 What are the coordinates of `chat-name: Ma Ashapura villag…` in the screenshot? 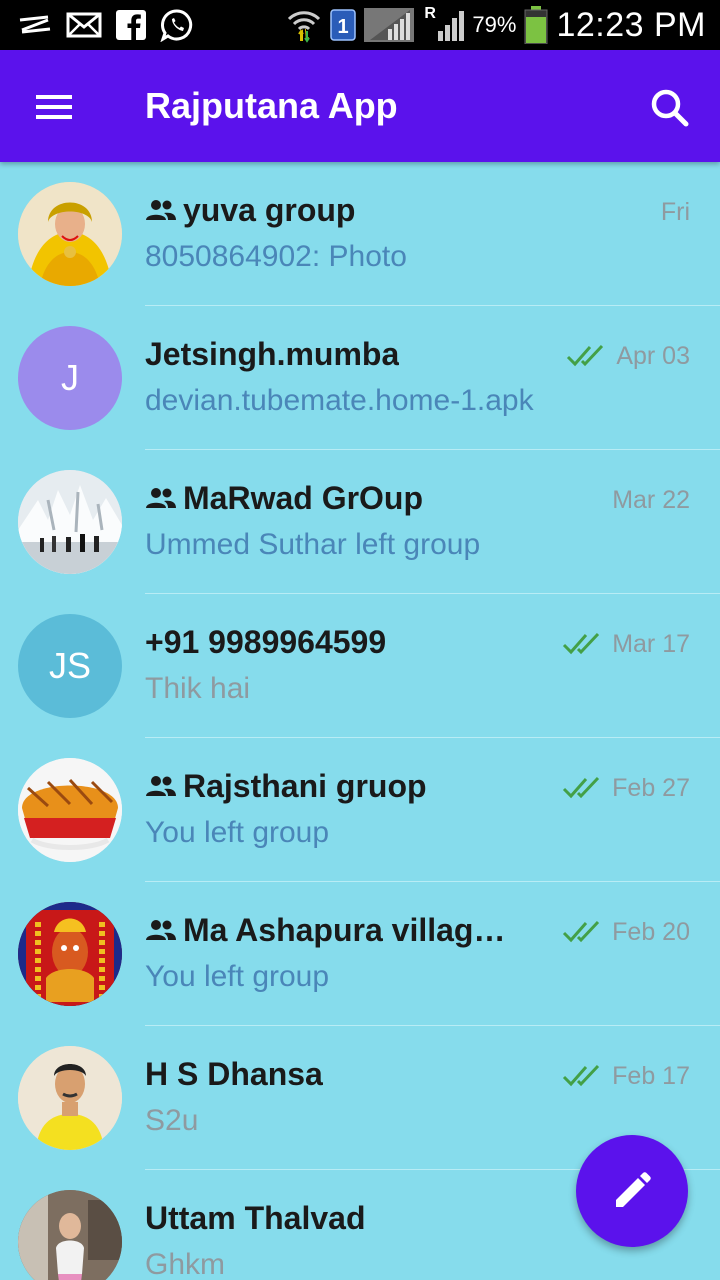 It's located at (344, 929).